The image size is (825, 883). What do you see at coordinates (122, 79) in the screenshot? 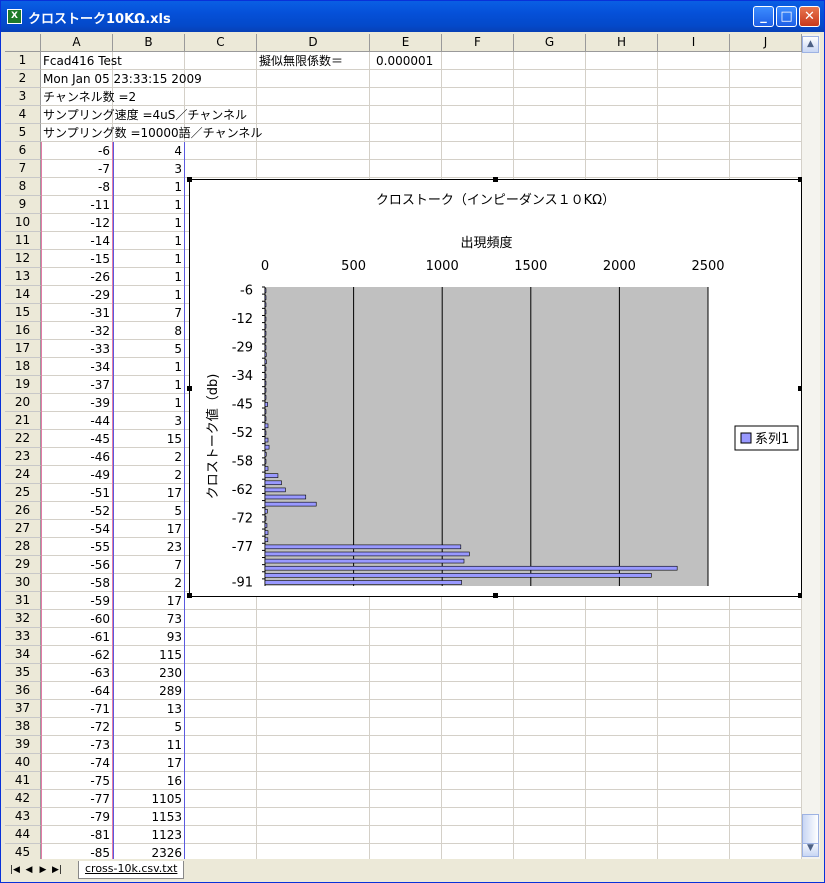
I see `cell-a: Mon Jan 05 23:33:15 2009` at bounding box center [122, 79].